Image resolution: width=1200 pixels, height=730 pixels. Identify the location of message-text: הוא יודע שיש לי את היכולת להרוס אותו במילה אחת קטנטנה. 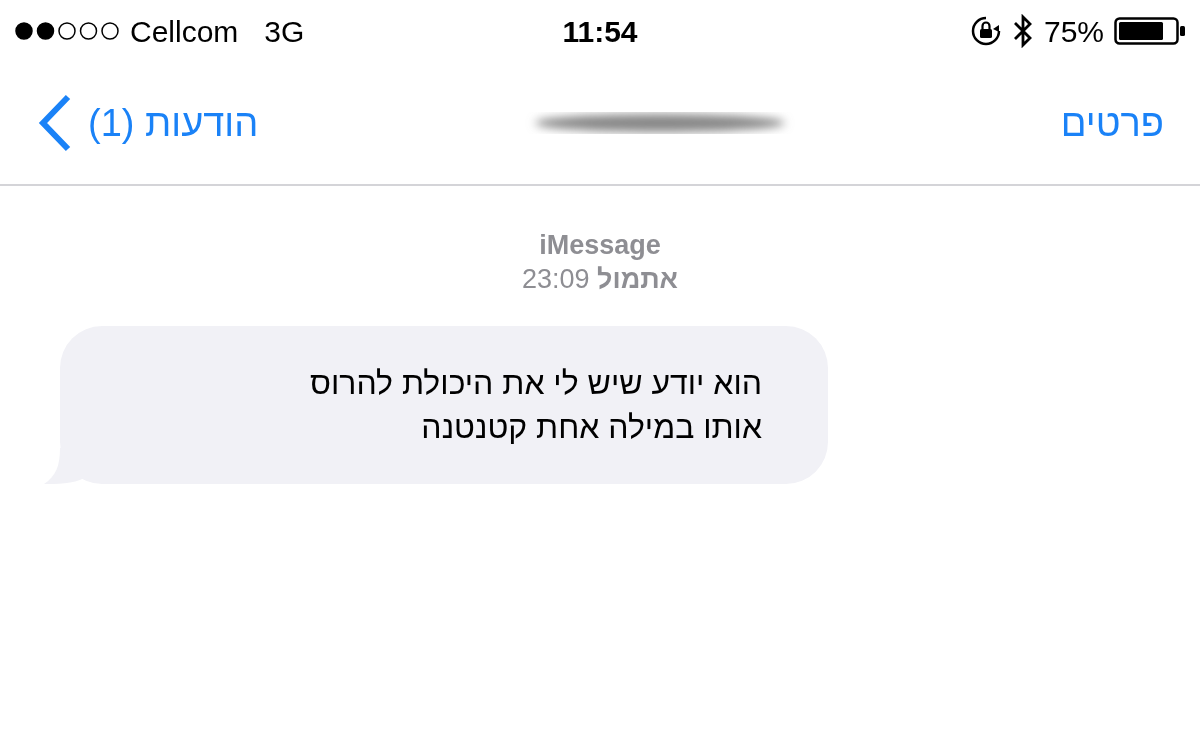
(536, 405).